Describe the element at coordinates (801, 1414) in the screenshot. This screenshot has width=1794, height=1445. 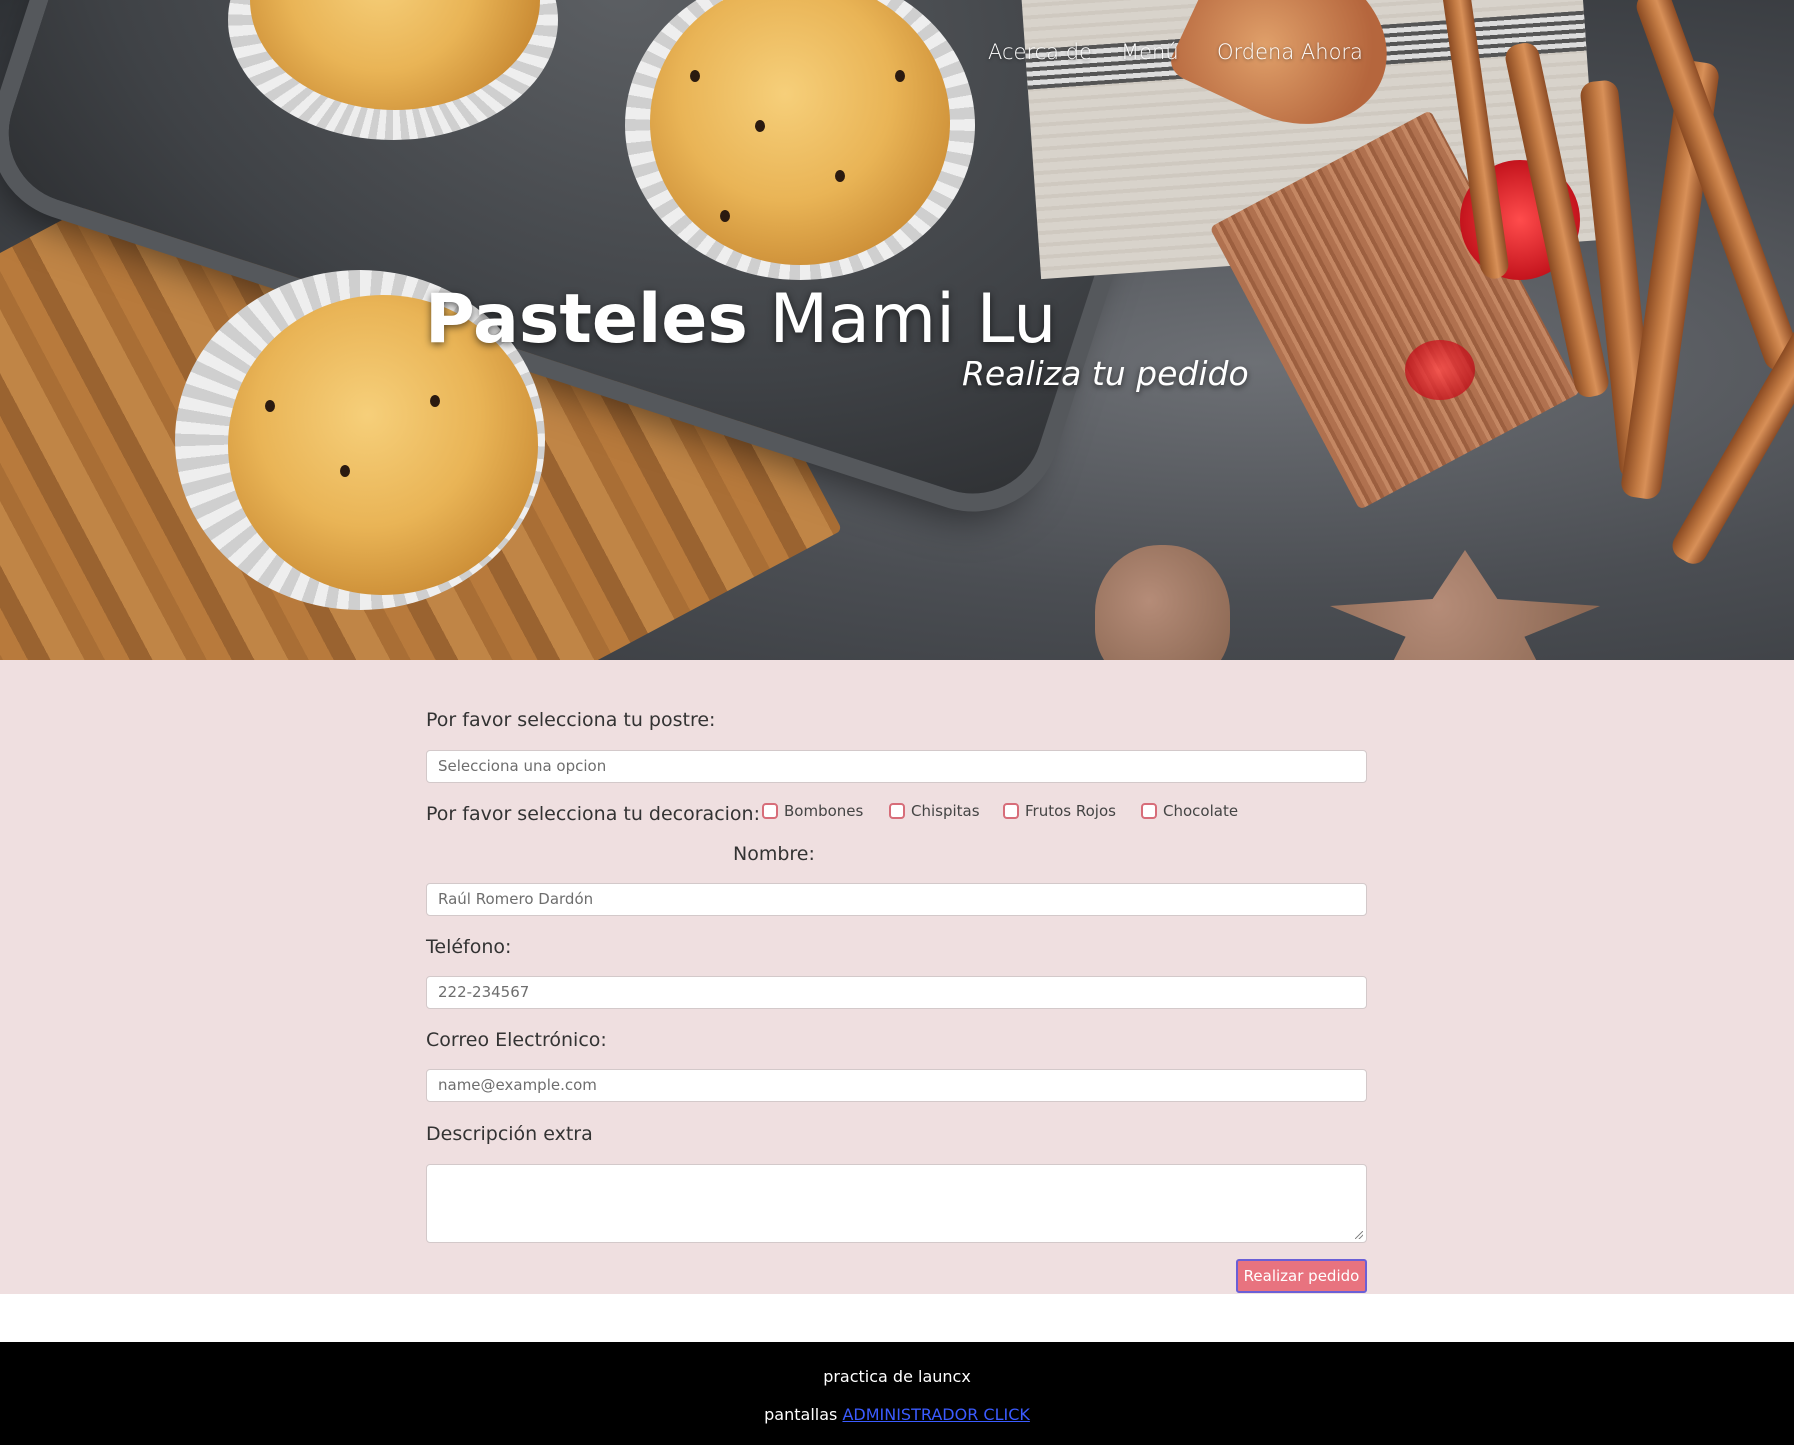
I see `footer-prefix: pantallas` at that location.